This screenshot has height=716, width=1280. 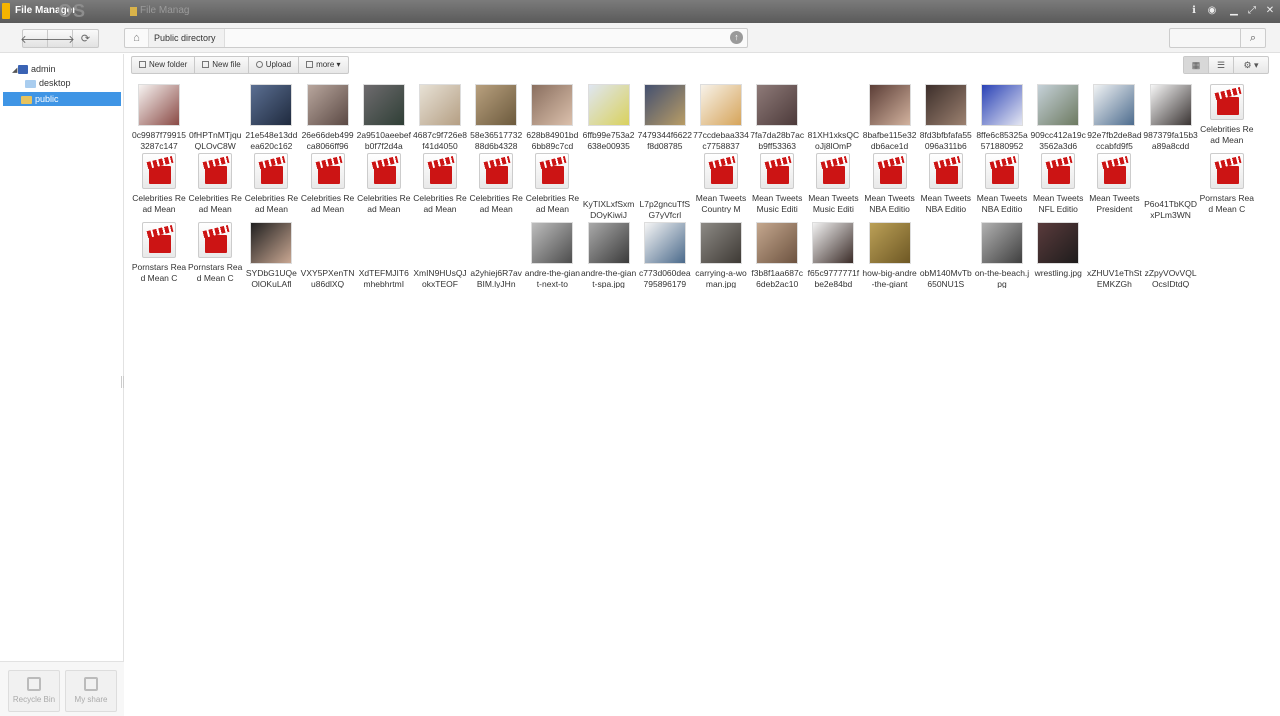 I want to click on file-item: 4687c9f726e8f41d4050, so click(x=440, y=115).